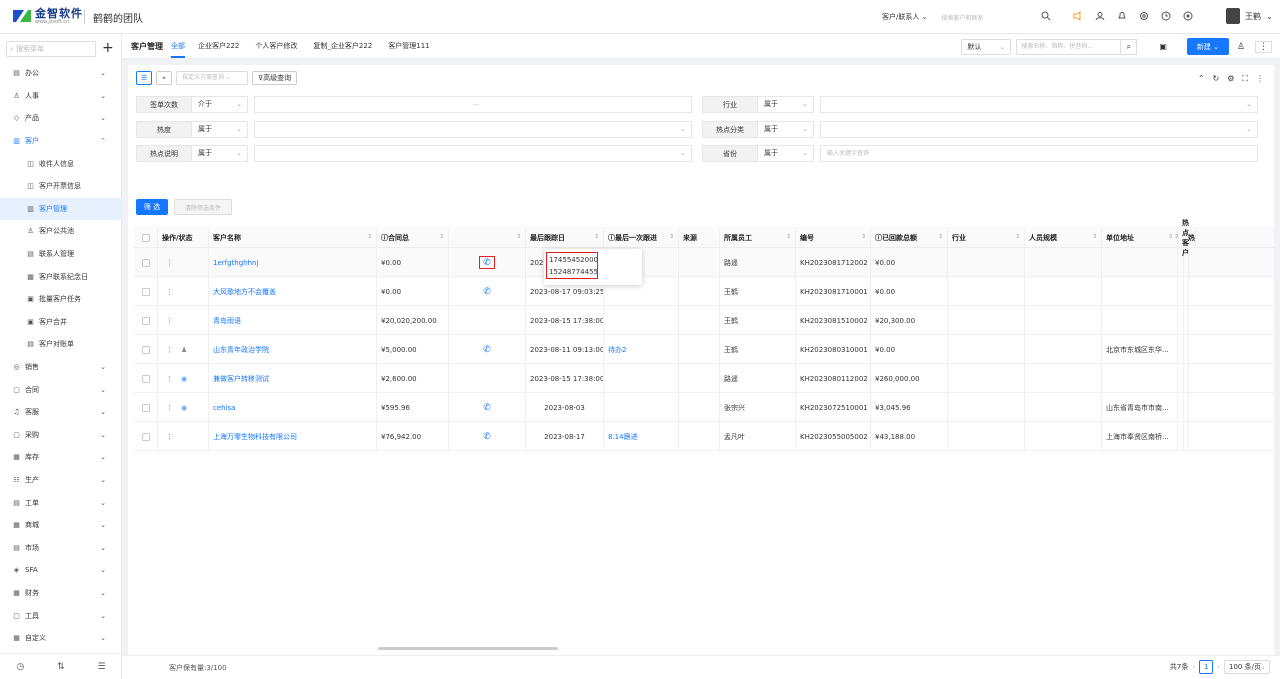 This screenshot has height=679, width=1280. What do you see at coordinates (573, 272) in the screenshot?
I see `phone-number: 15248774455` at bounding box center [573, 272].